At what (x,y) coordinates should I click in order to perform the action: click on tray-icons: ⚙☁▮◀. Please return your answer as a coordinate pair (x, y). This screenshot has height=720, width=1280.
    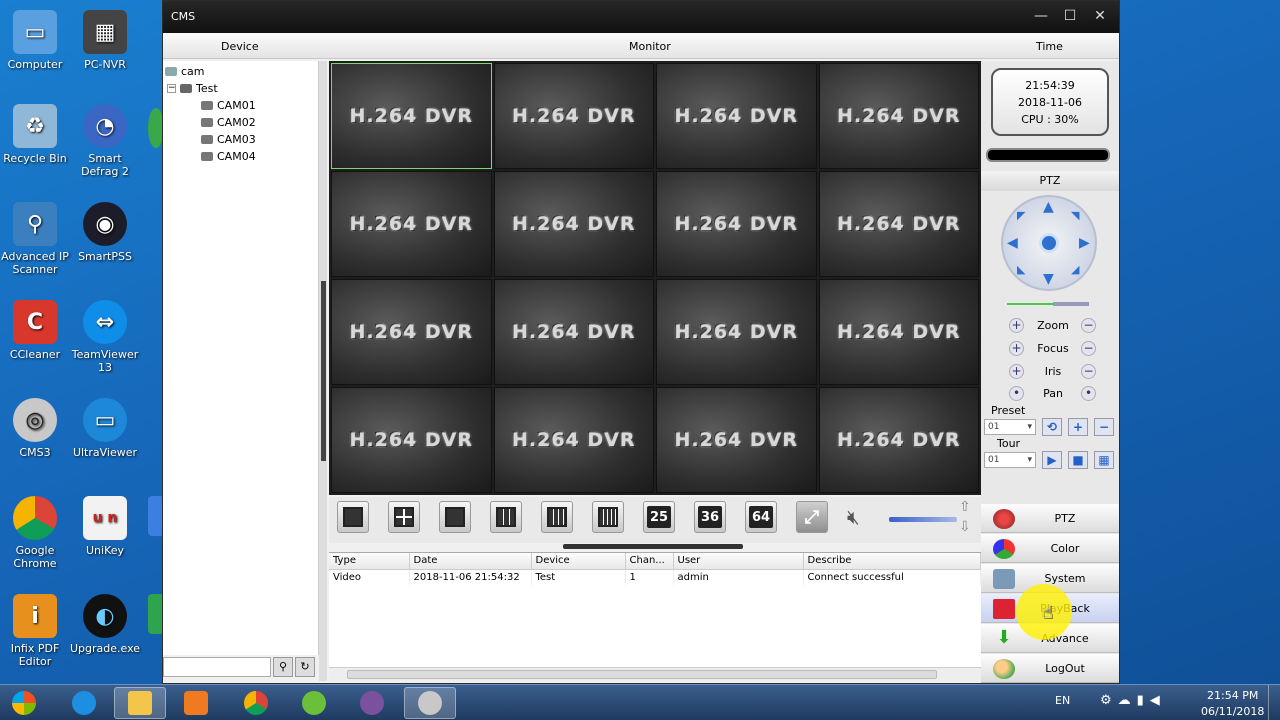
    Looking at the image, I should click on (1133, 700).